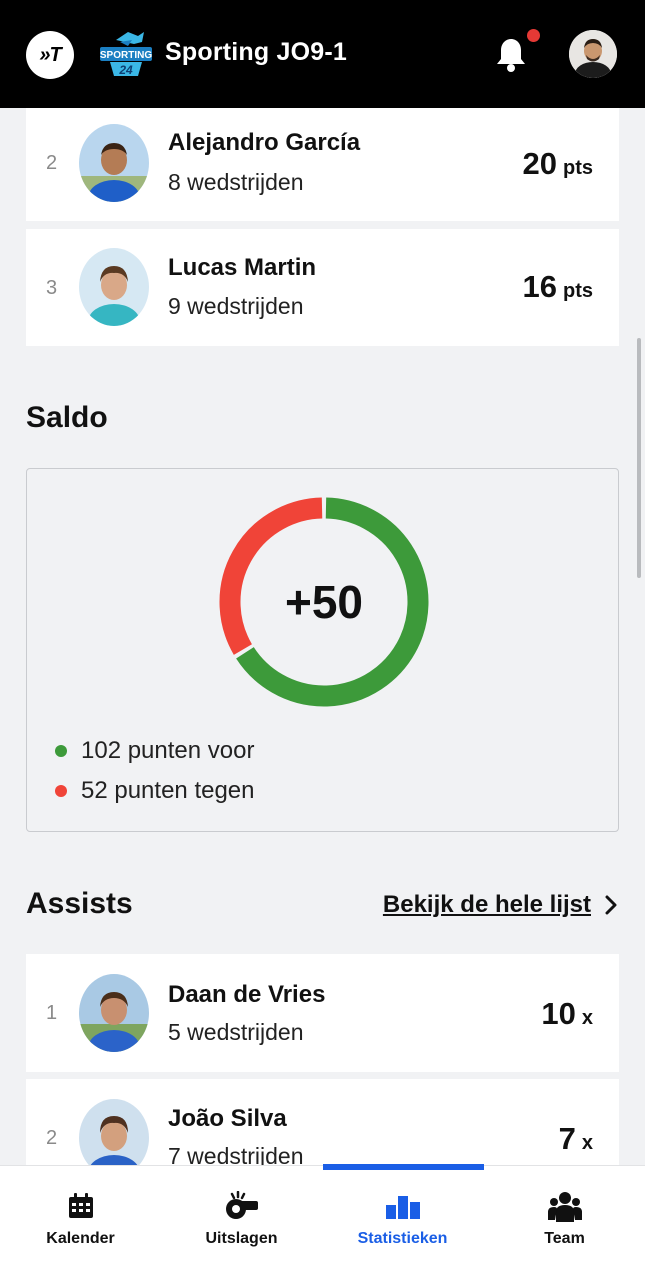 Image resolution: width=645 pixels, height=1272 pixels. Describe the element at coordinates (558, 164) in the screenshot. I see `player-score: 20 pts` at that location.